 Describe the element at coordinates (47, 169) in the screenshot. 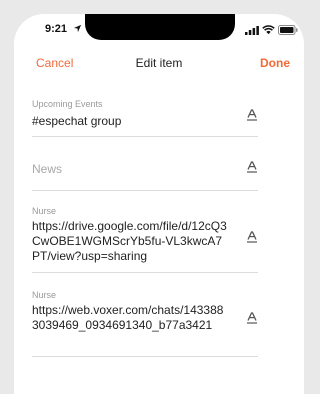

I see `field-placeholder-input: News` at that location.